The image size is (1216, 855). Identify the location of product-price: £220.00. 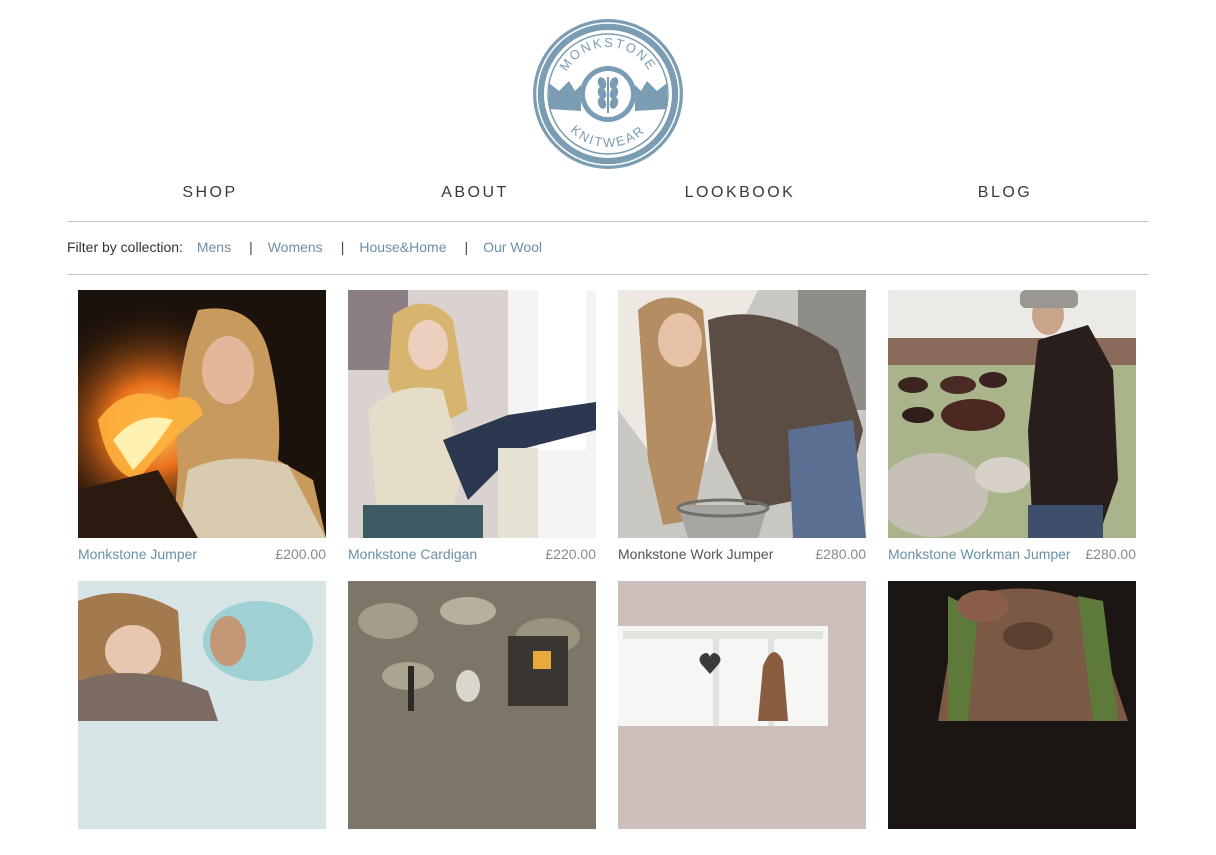
(569, 554).